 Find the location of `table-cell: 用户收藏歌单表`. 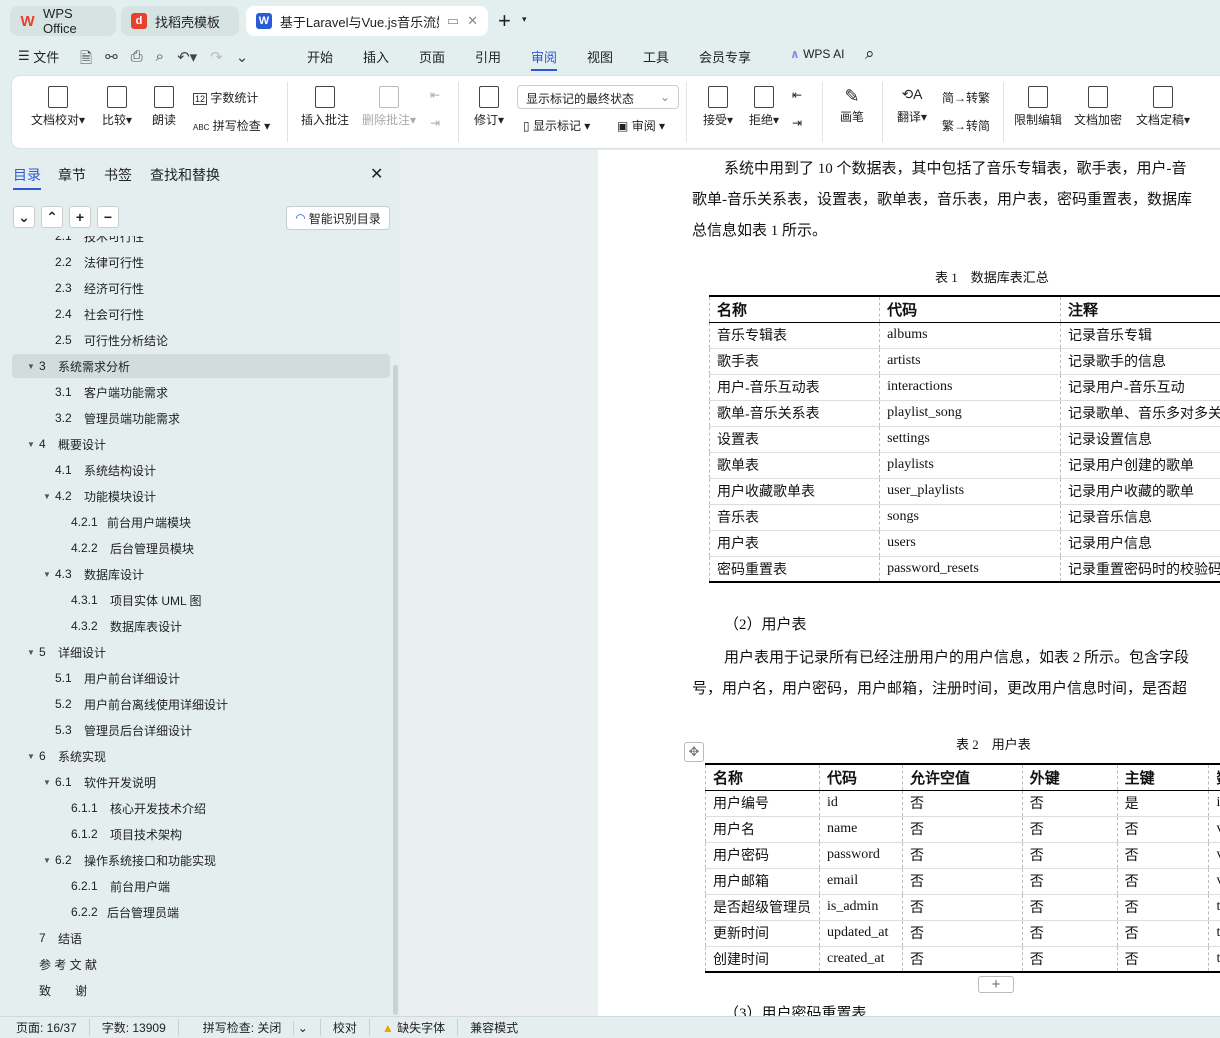

table-cell: 用户收藏歌单表 is located at coordinates (794, 490).